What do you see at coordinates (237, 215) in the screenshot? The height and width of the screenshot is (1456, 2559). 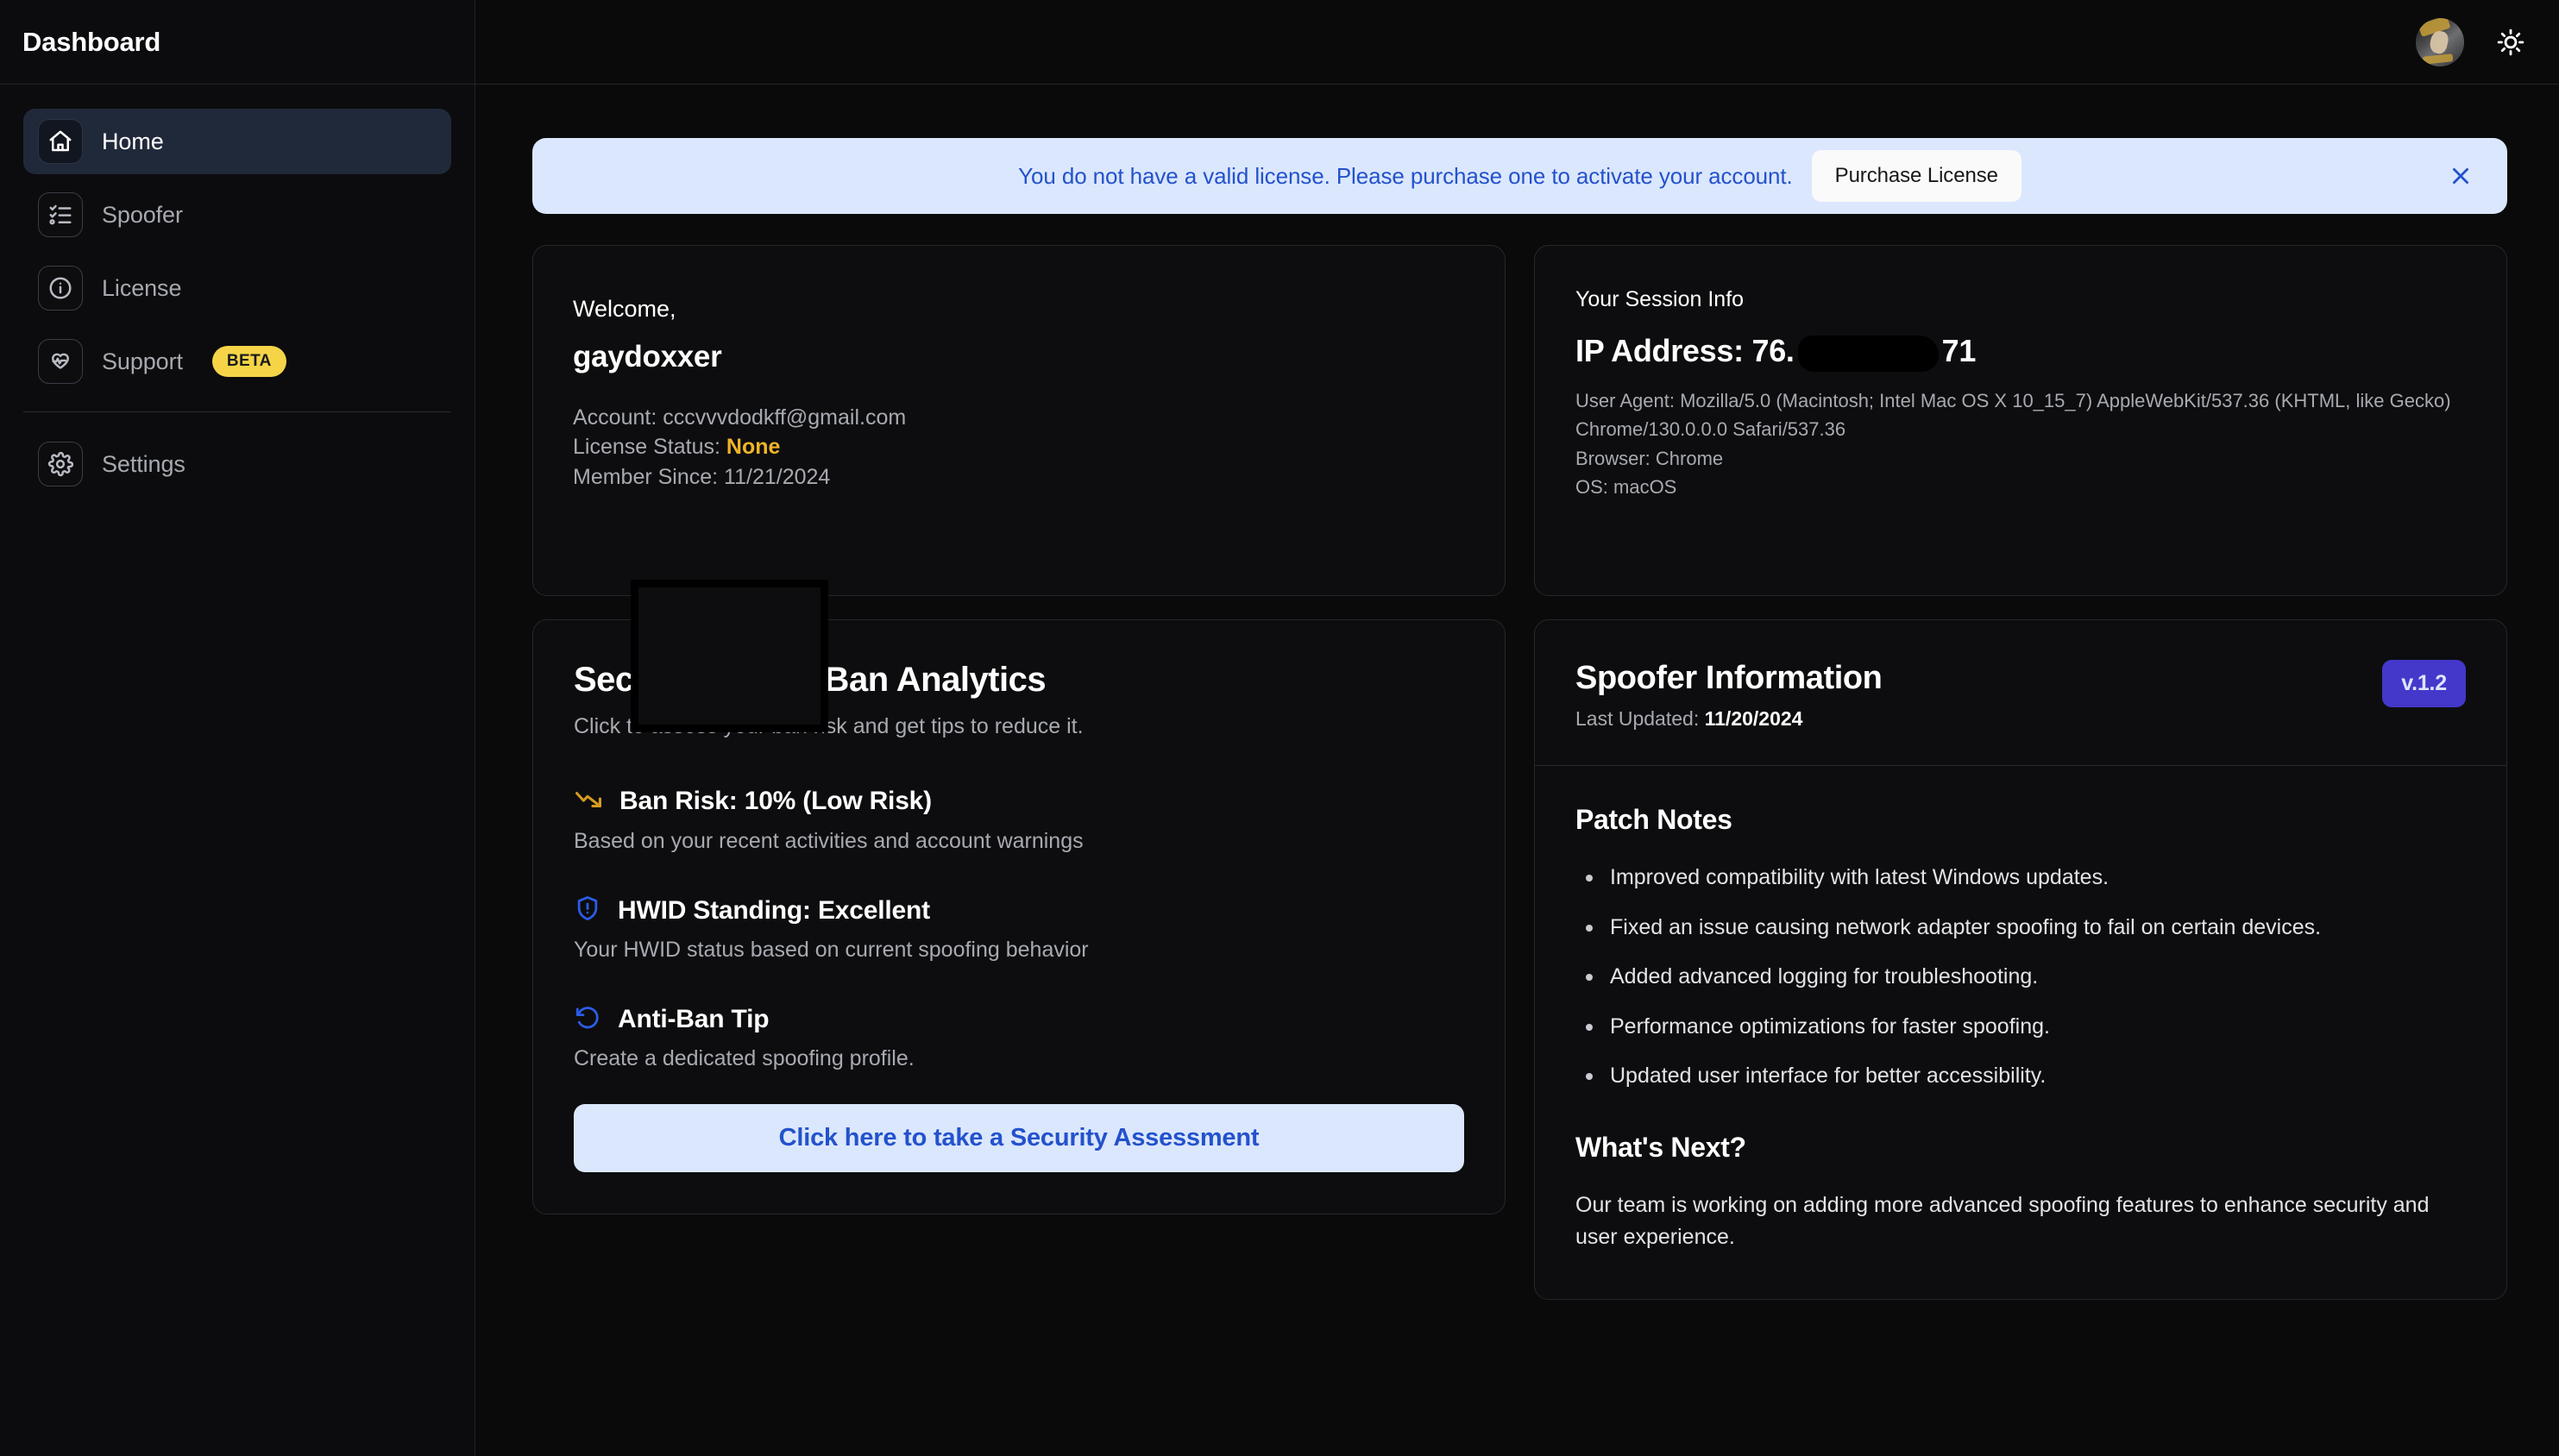 I see `sidebar-item-spoofer: Spoofer` at bounding box center [237, 215].